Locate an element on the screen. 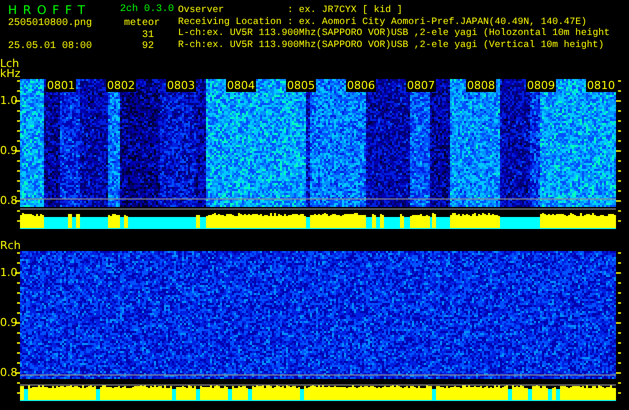 The width and height of the screenshot is (629, 410). time-label: 0808 is located at coordinates (481, 85).